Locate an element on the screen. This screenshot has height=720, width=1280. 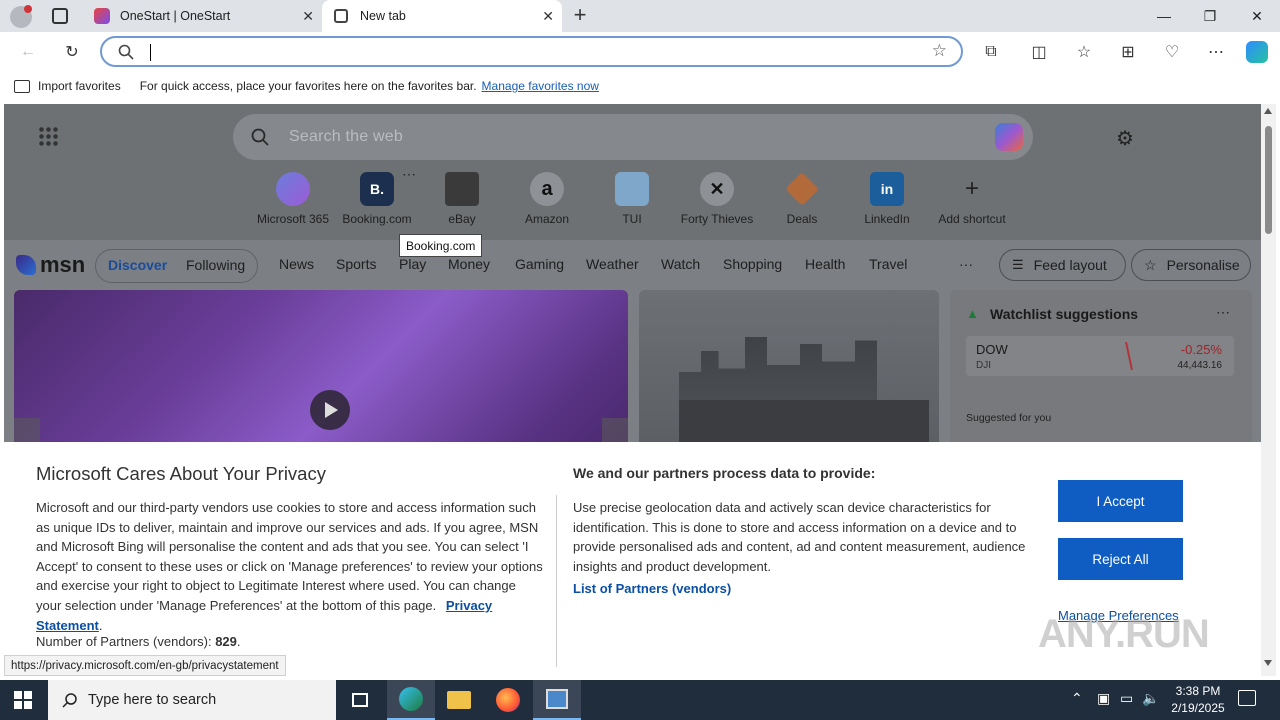
trend-icon: ▲ is located at coordinates (972, 313).